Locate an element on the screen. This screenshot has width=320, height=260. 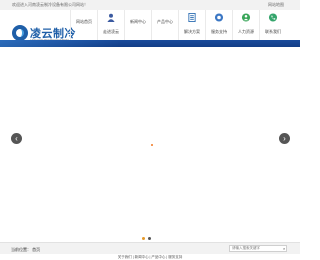
logo-icon is located at coordinates (20, 33).